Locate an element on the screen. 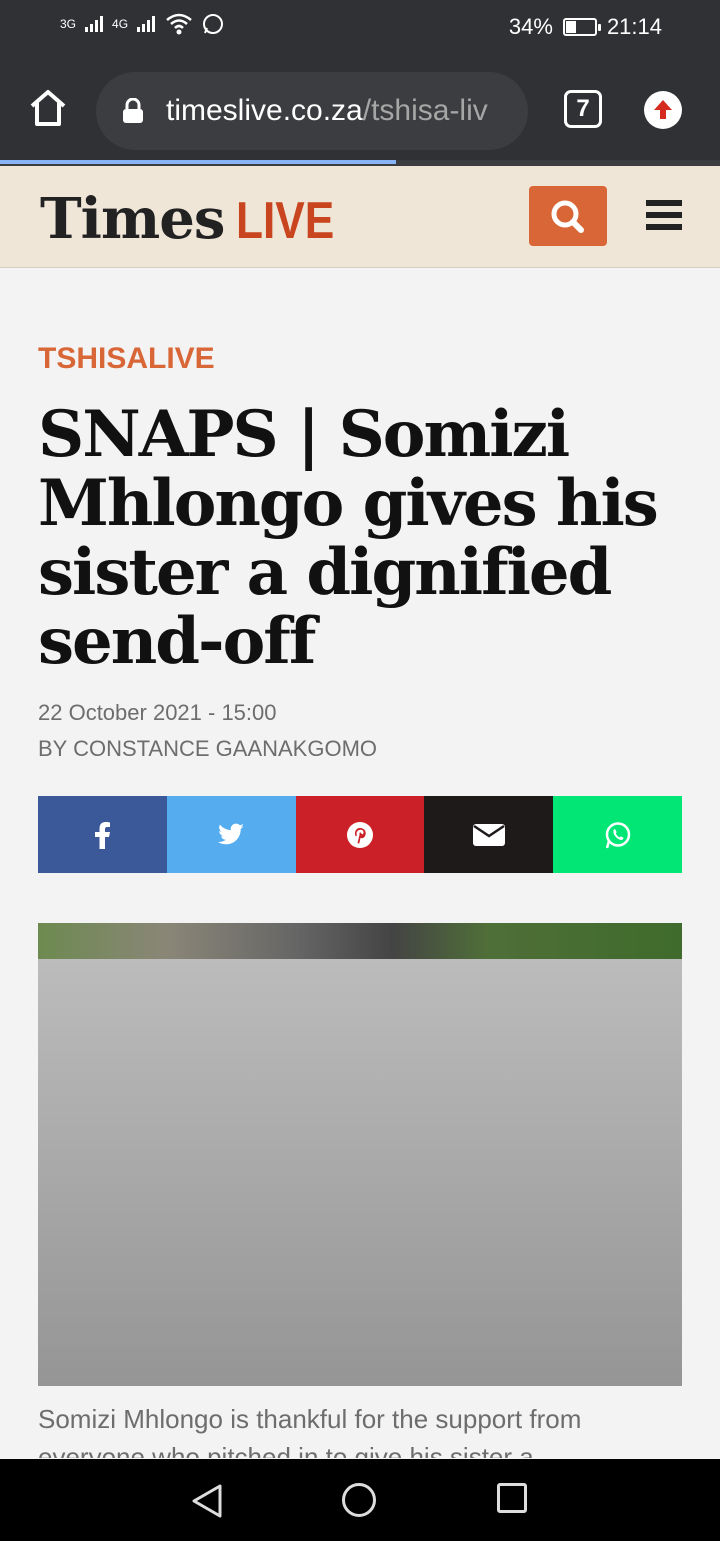  site-header: Times LIVE is located at coordinates (360, 217).